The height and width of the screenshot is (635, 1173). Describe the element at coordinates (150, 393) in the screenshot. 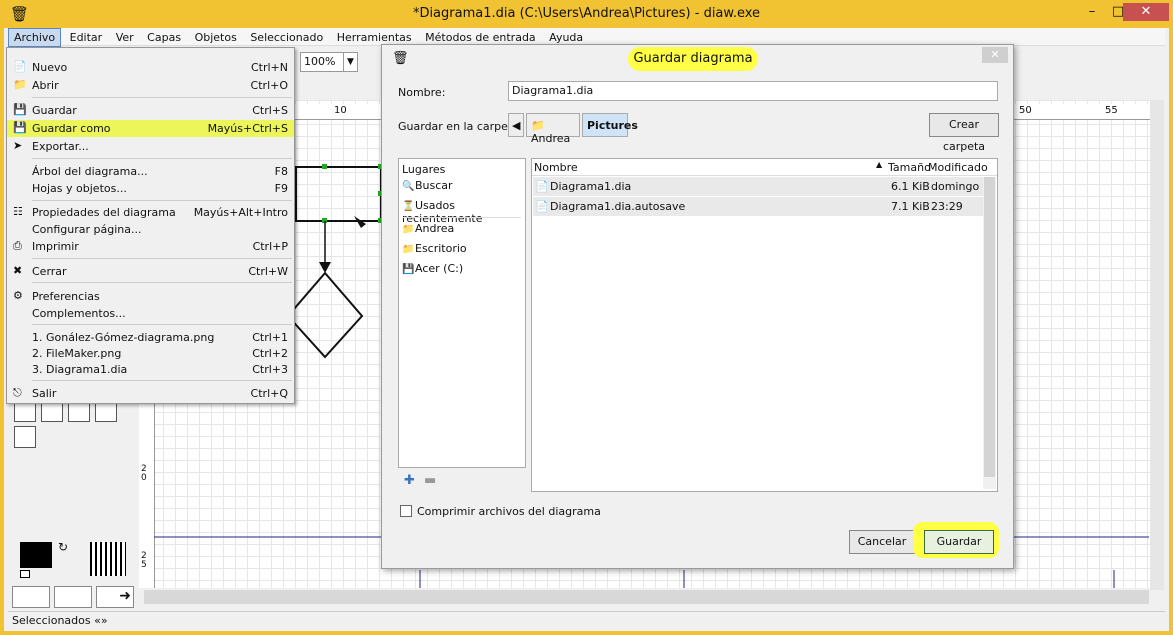

I see `menu-item-salir: ⎋ Salir Ctrl+Q` at that location.